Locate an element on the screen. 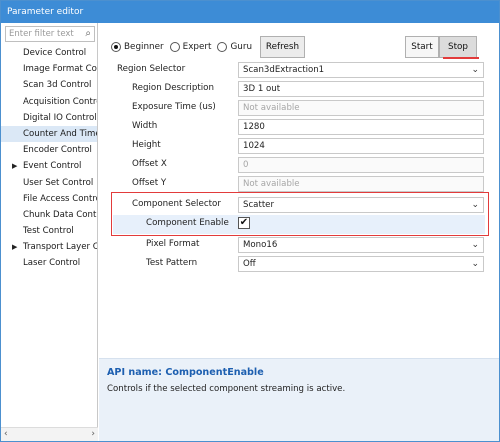 The height and width of the screenshot is (442, 500). param-value: Mono16 is located at coordinates (260, 245).